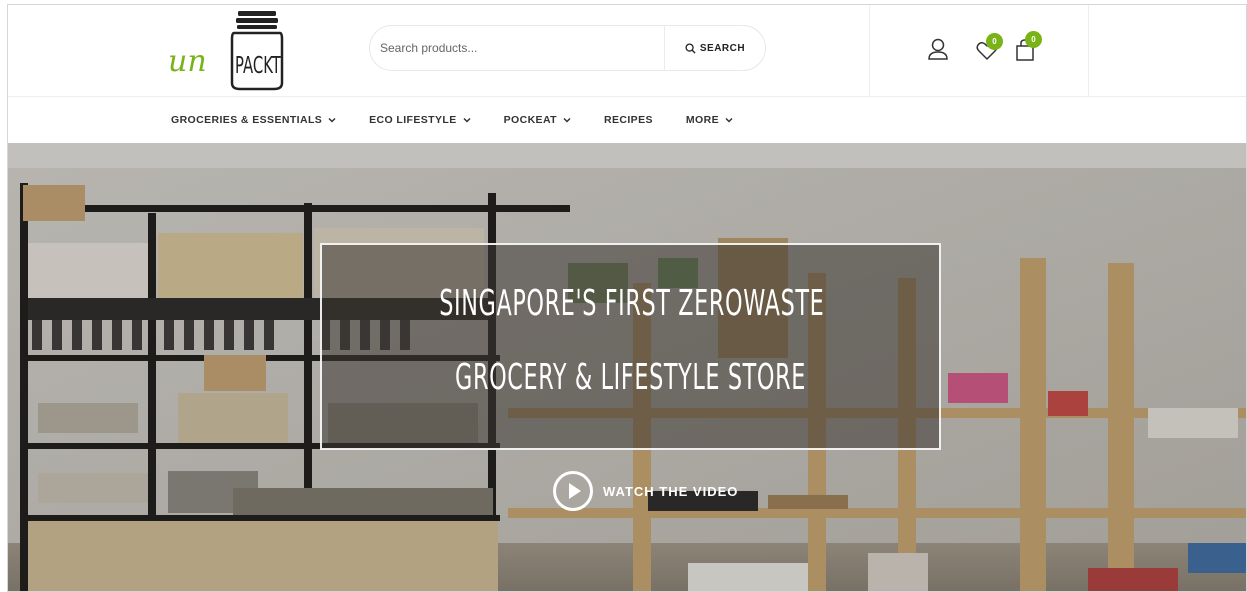 The image size is (1247, 592). What do you see at coordinates (573, 491) in the screenshot?
I see `play-circle-icon` at bounding box center [573, 491].